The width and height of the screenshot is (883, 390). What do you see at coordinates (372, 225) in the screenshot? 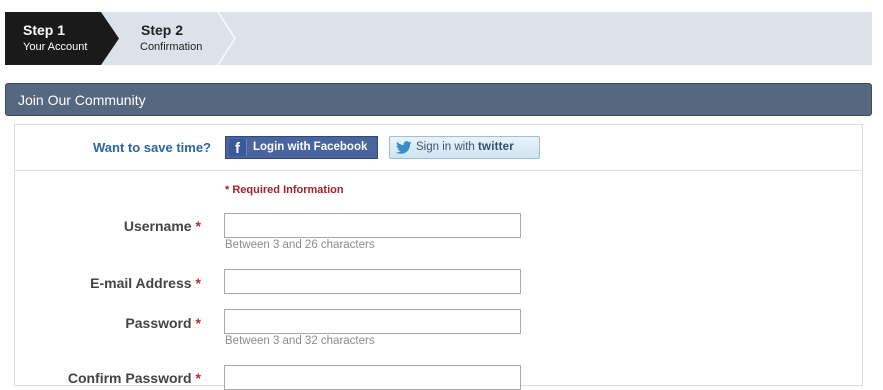
I see `username-input` at bounding box center [372, 225].